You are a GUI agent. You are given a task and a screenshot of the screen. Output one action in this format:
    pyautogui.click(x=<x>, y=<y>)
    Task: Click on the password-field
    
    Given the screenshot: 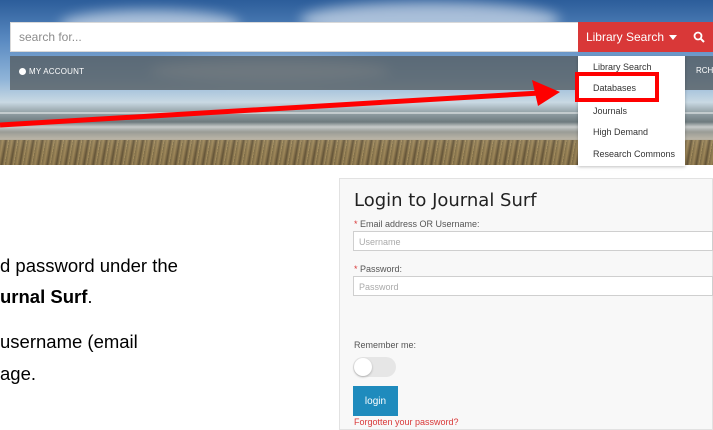 What is the action you would take?
    pyautogui.click(x=533, y=287)
    